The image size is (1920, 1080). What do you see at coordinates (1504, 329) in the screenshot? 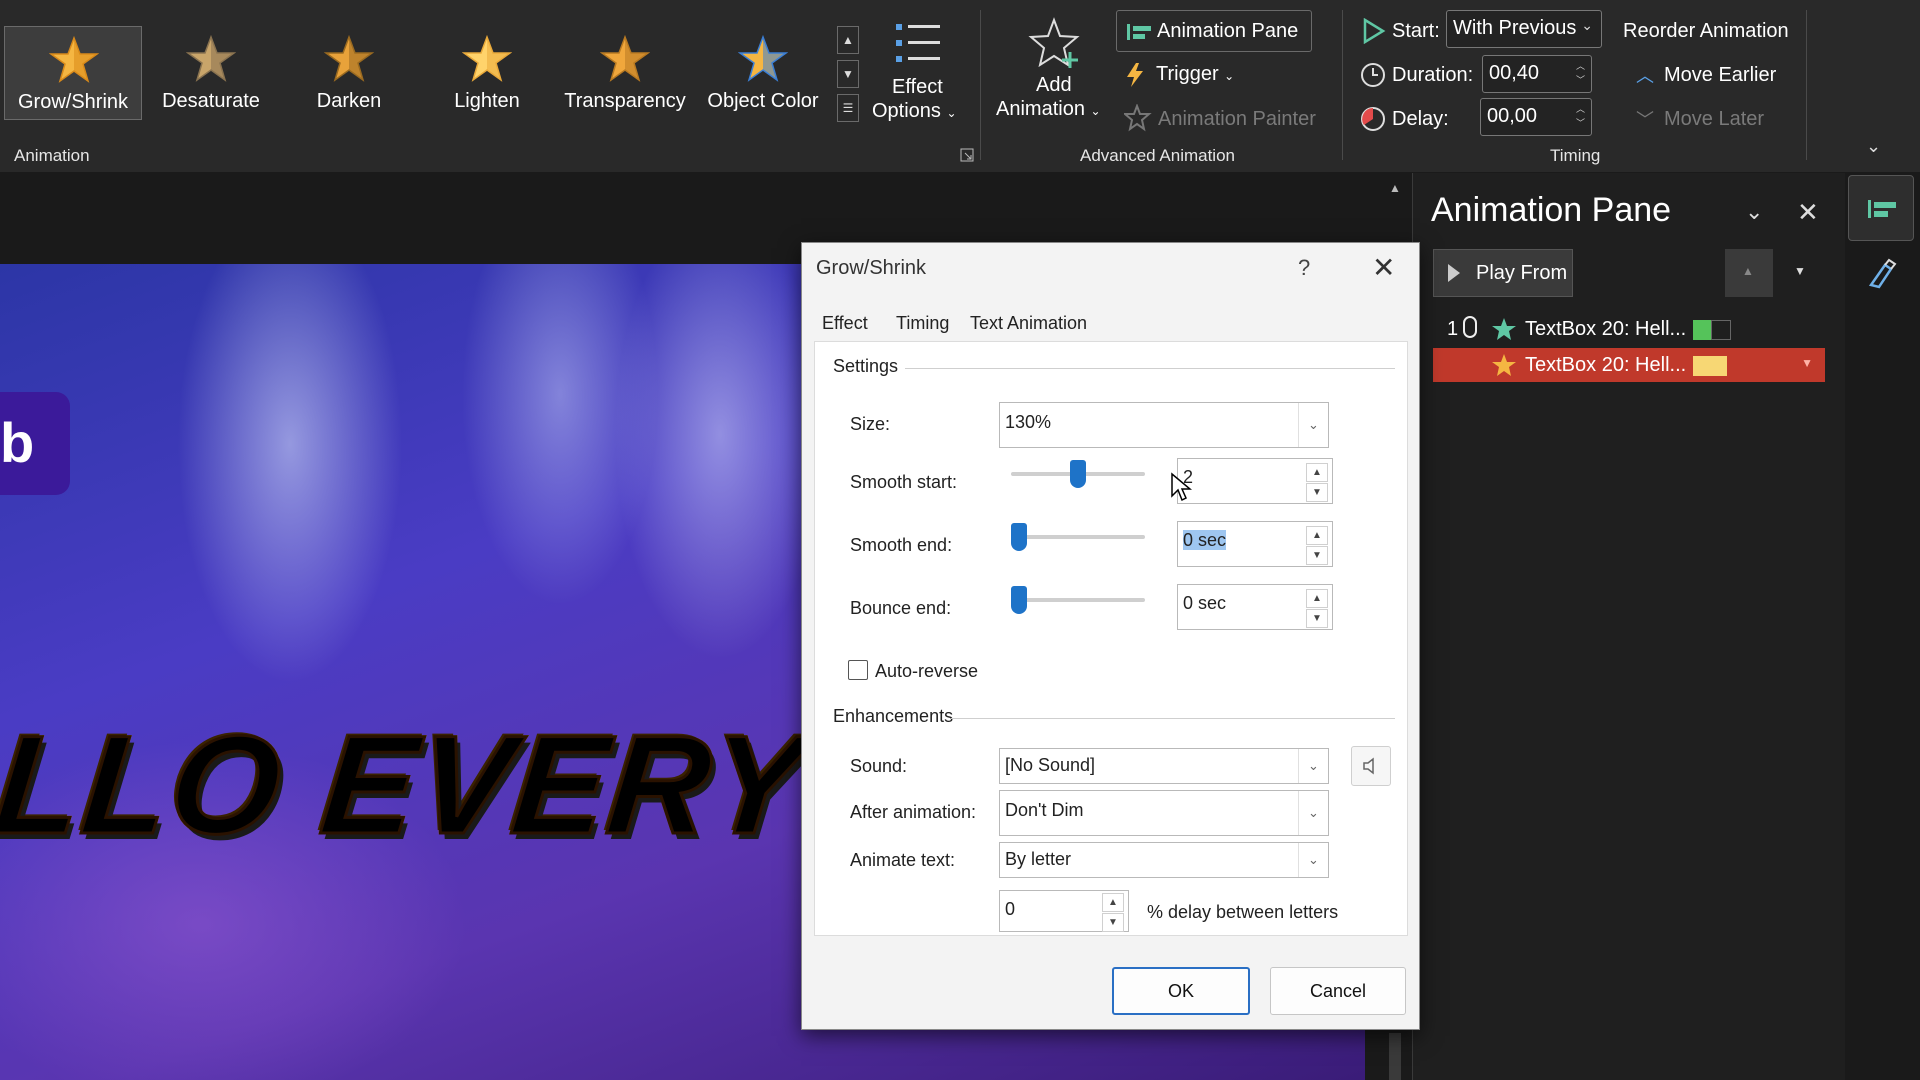
I see `effect-star-icon` at bounding box center [1504, 329].